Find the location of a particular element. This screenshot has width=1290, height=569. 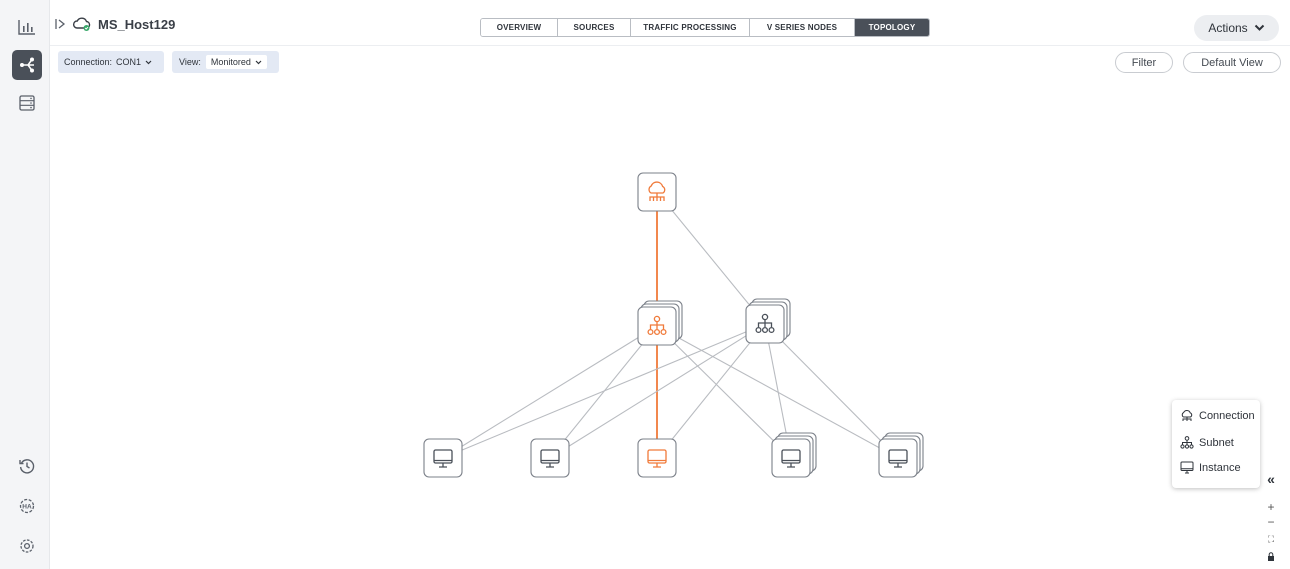

legend-subnet-label: Subnet is located at coordinates (1216, 442).